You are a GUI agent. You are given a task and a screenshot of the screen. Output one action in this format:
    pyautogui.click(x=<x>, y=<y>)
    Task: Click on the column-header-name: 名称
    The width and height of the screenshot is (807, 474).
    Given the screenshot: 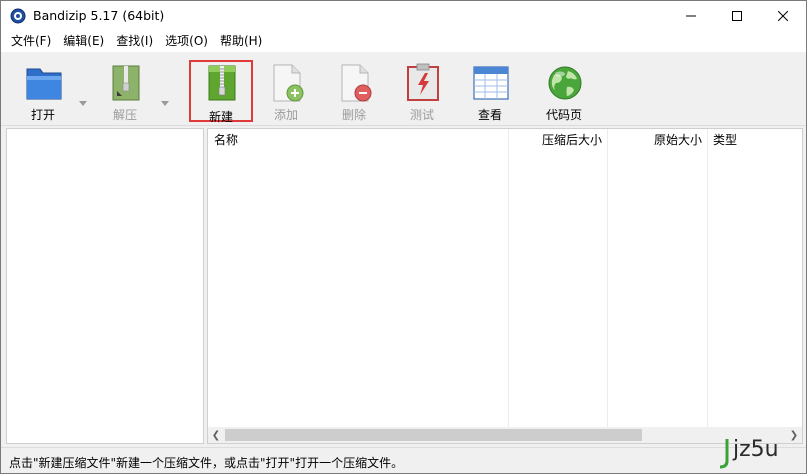 What is the action you would take?
    pyautogui.click(x=226, y=140)
    